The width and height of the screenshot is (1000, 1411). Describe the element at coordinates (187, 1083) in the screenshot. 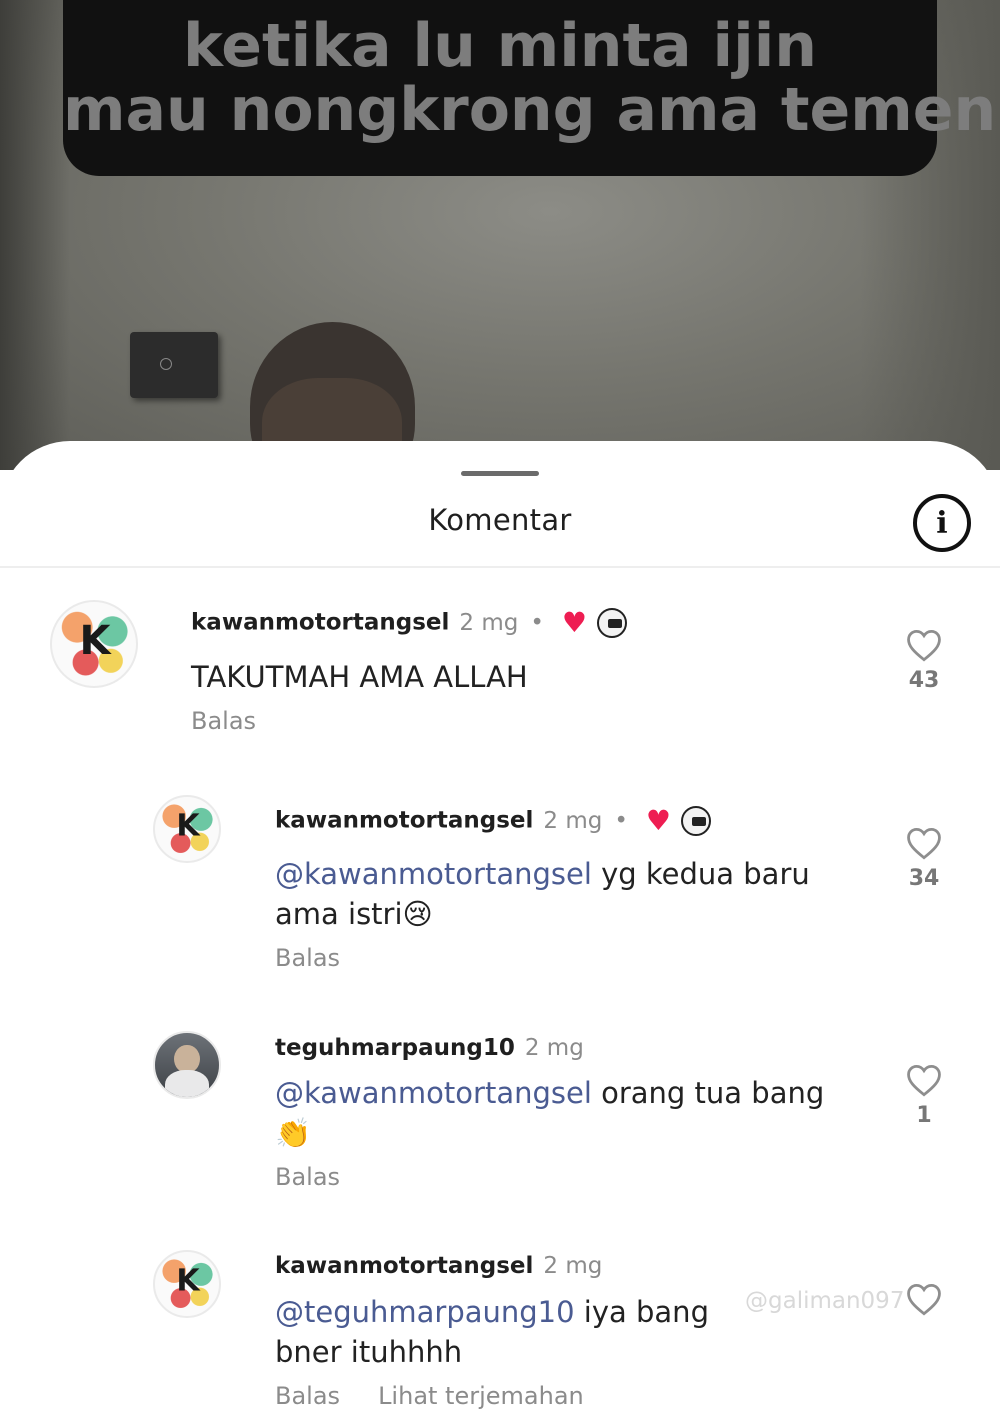

I see `avatar-shirt` at that location.